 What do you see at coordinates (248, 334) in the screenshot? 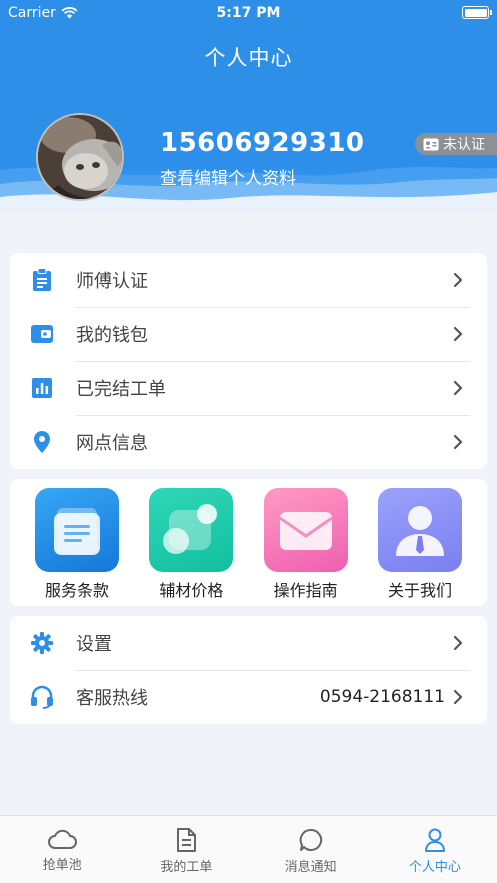
I see `menu-item-my-wallet: 我的钱包` at bounding box center [248, 334].